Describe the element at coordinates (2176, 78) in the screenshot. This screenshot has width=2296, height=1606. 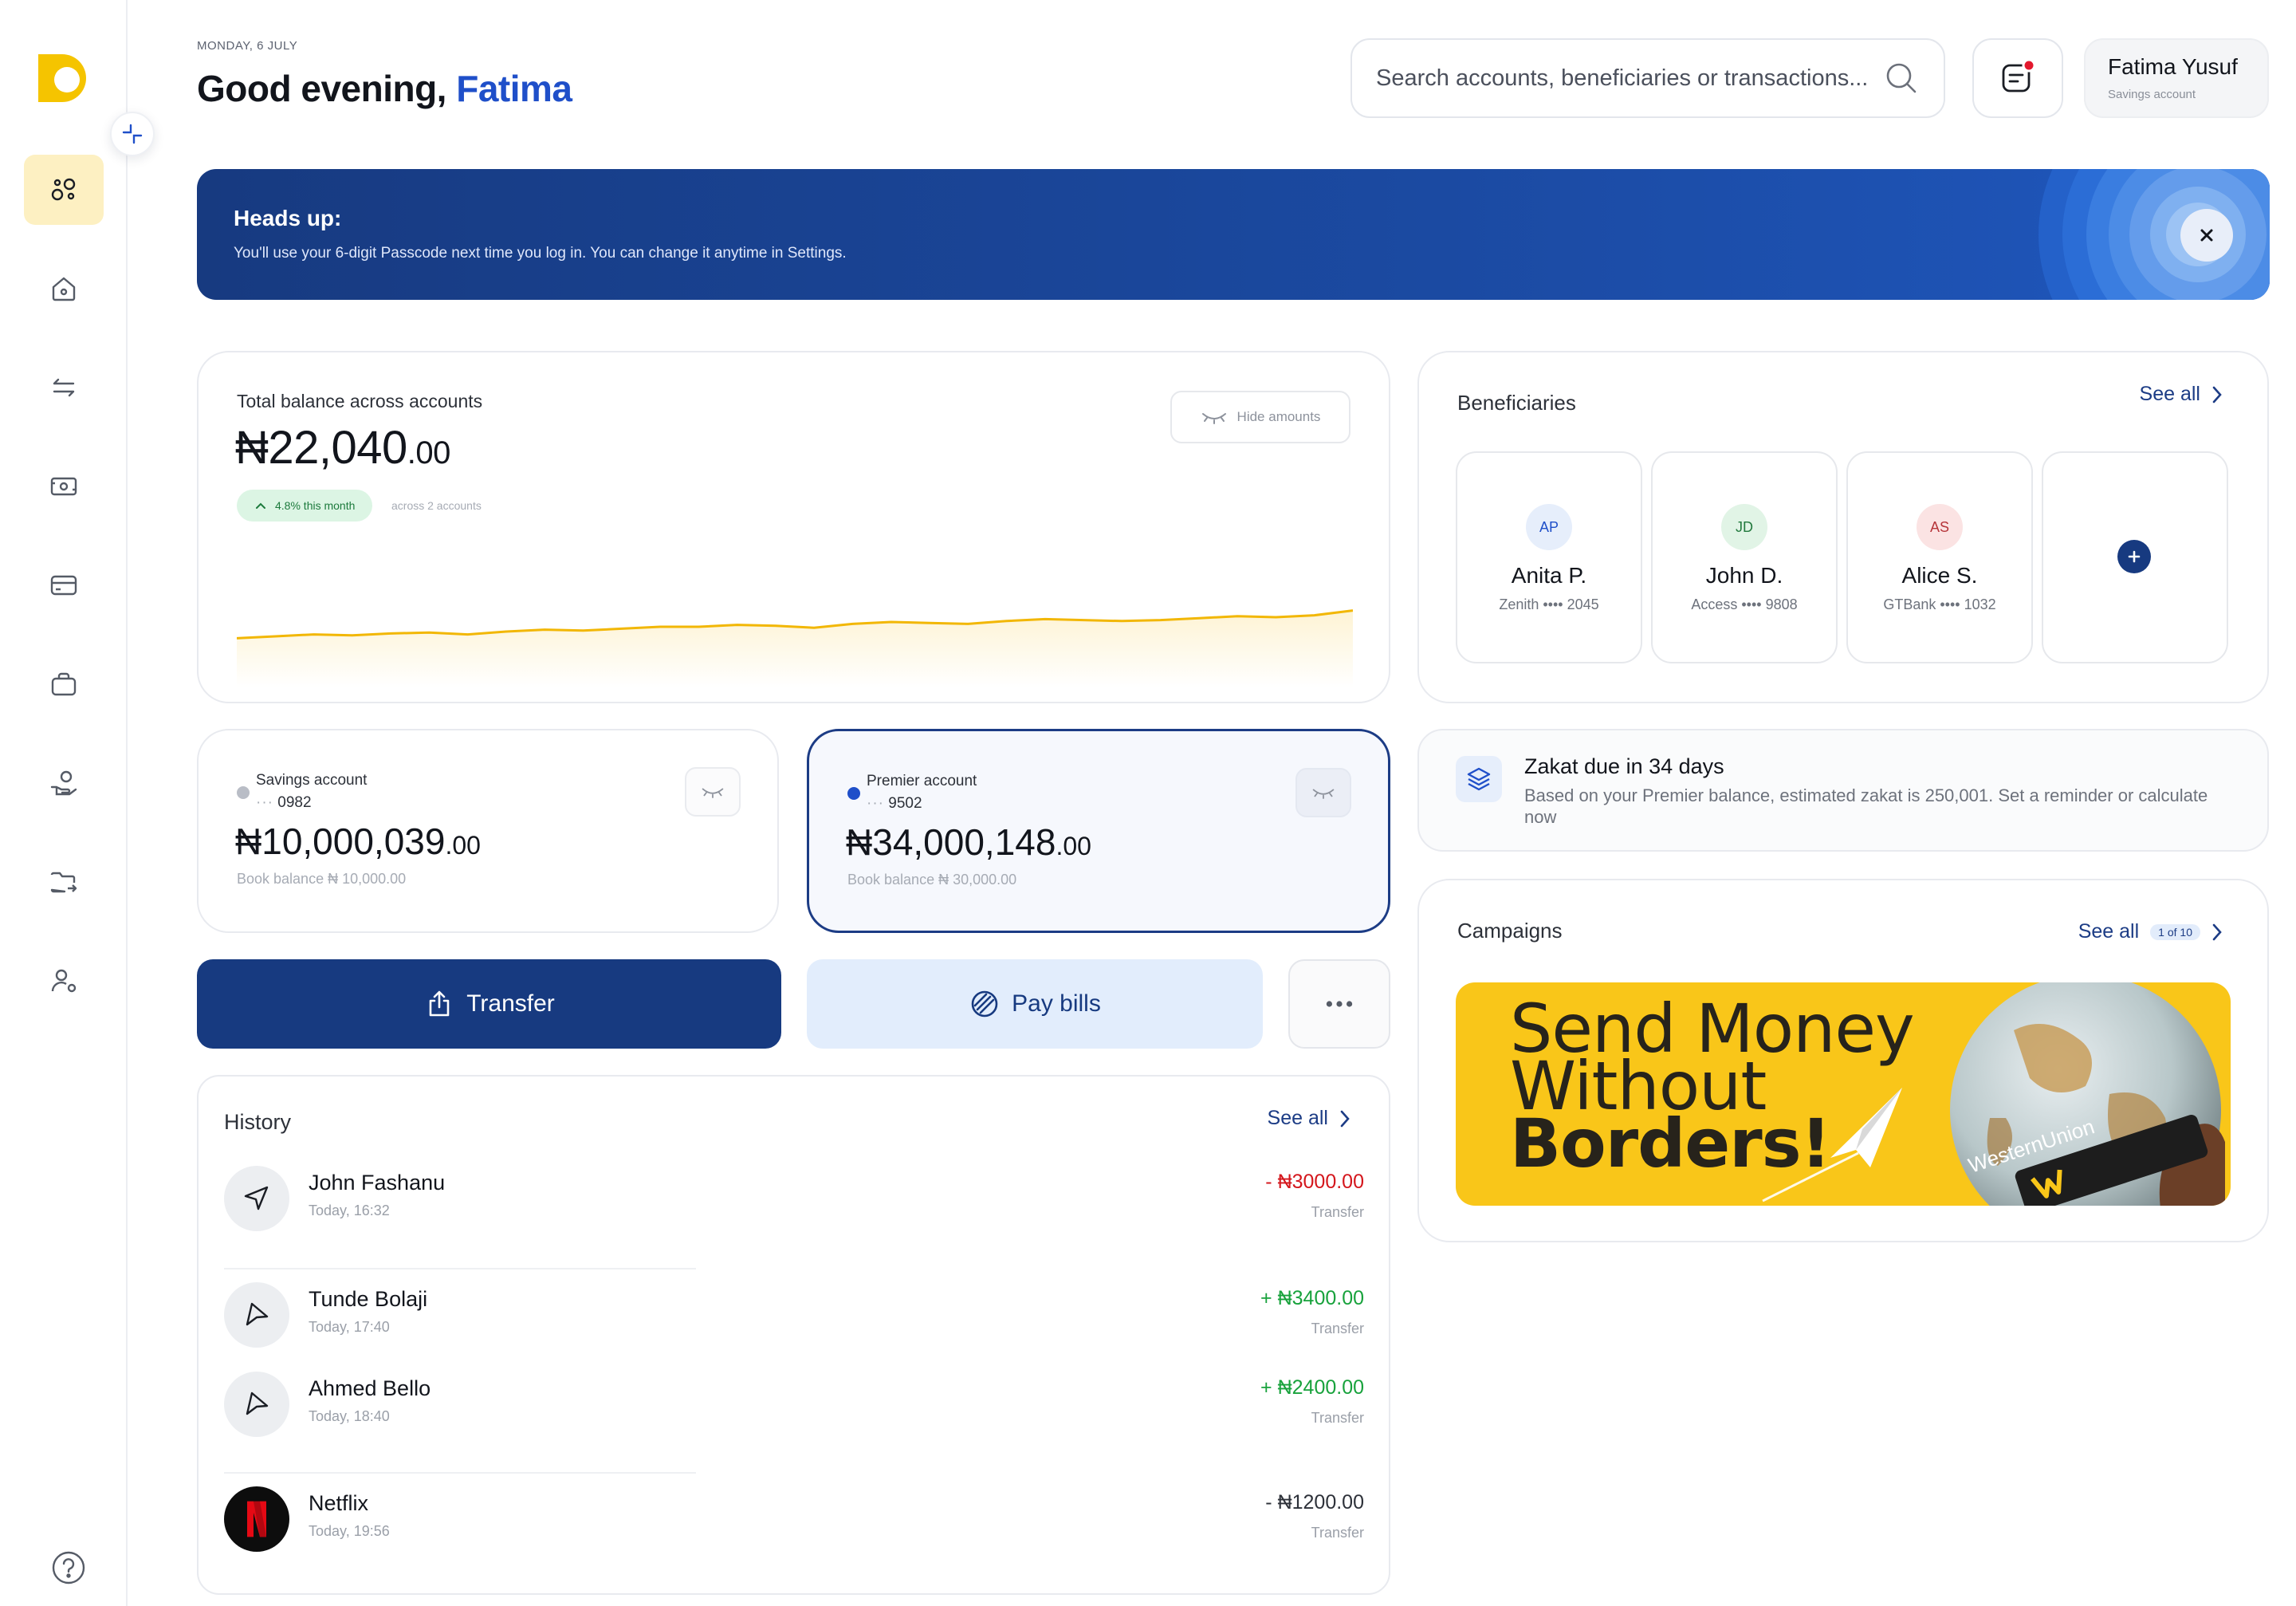
I see `profile-menu: Fatima Yusuf Savings account` at that location.